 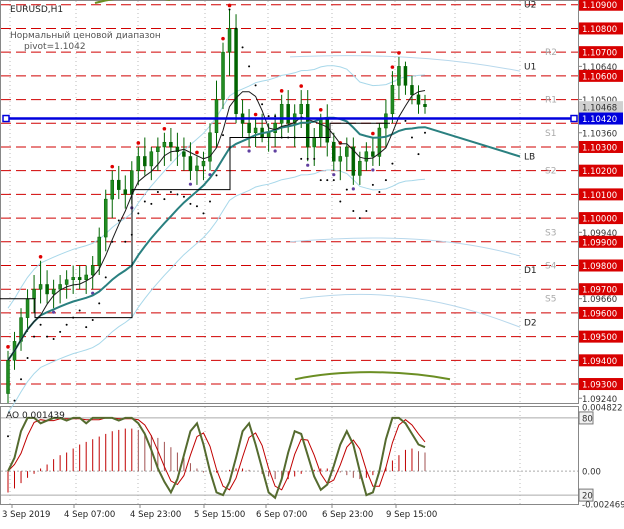 I want to click on level-label: S4, so click(x=551, y=267).